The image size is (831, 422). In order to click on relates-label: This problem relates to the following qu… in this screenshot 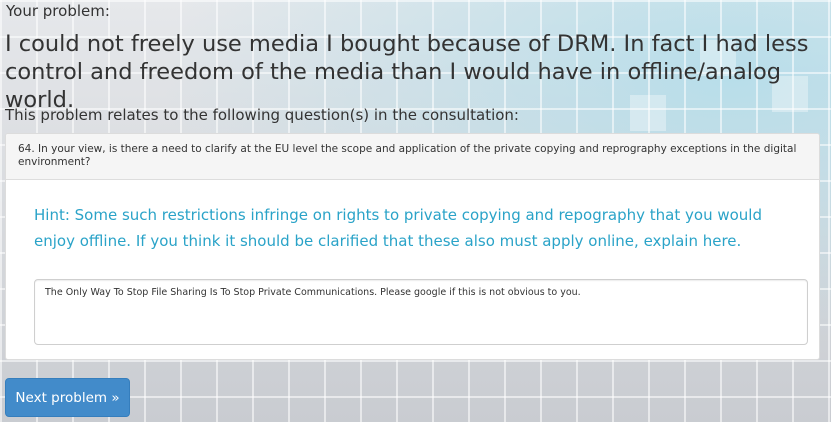, I will do `click(262, 115)`.